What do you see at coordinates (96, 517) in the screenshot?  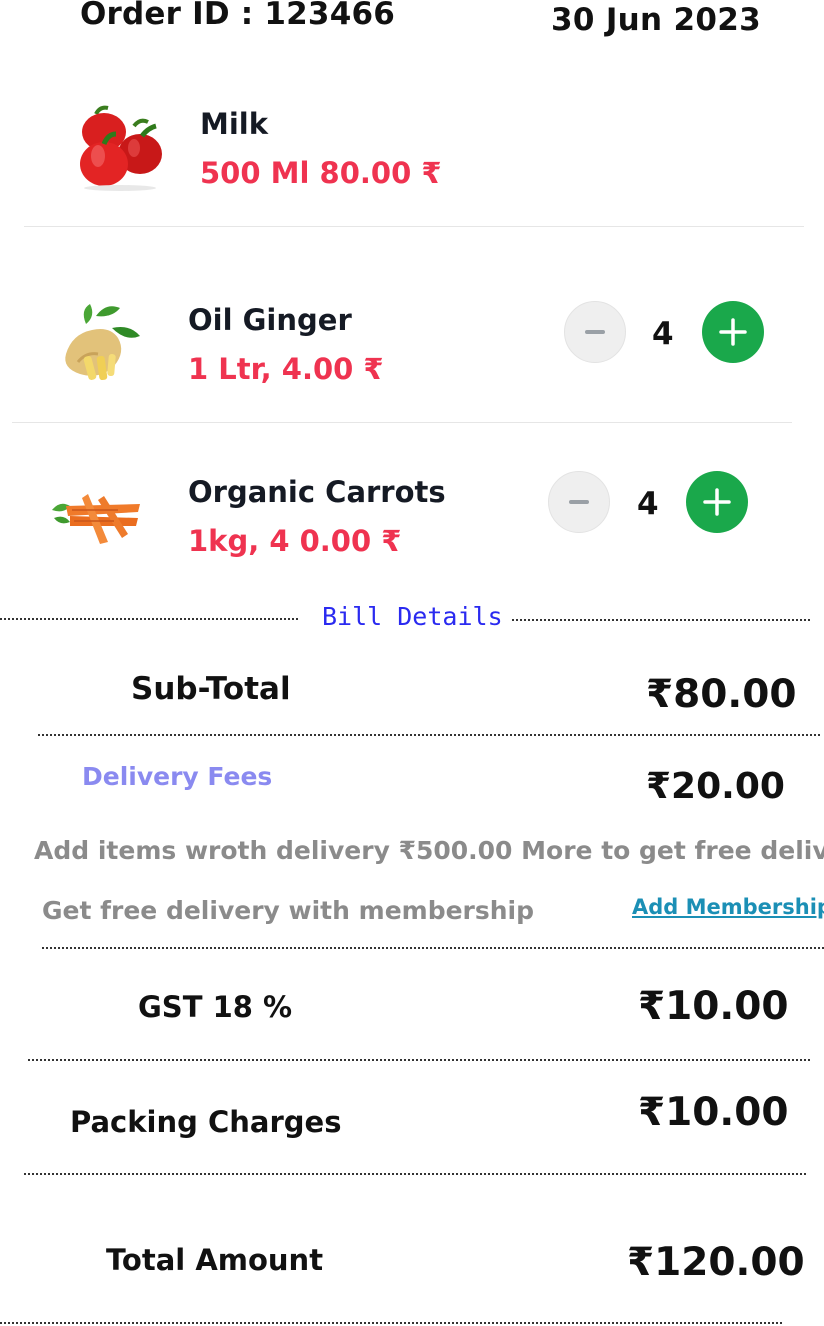 I see `carrots-image` at bounding box center [96, 517].